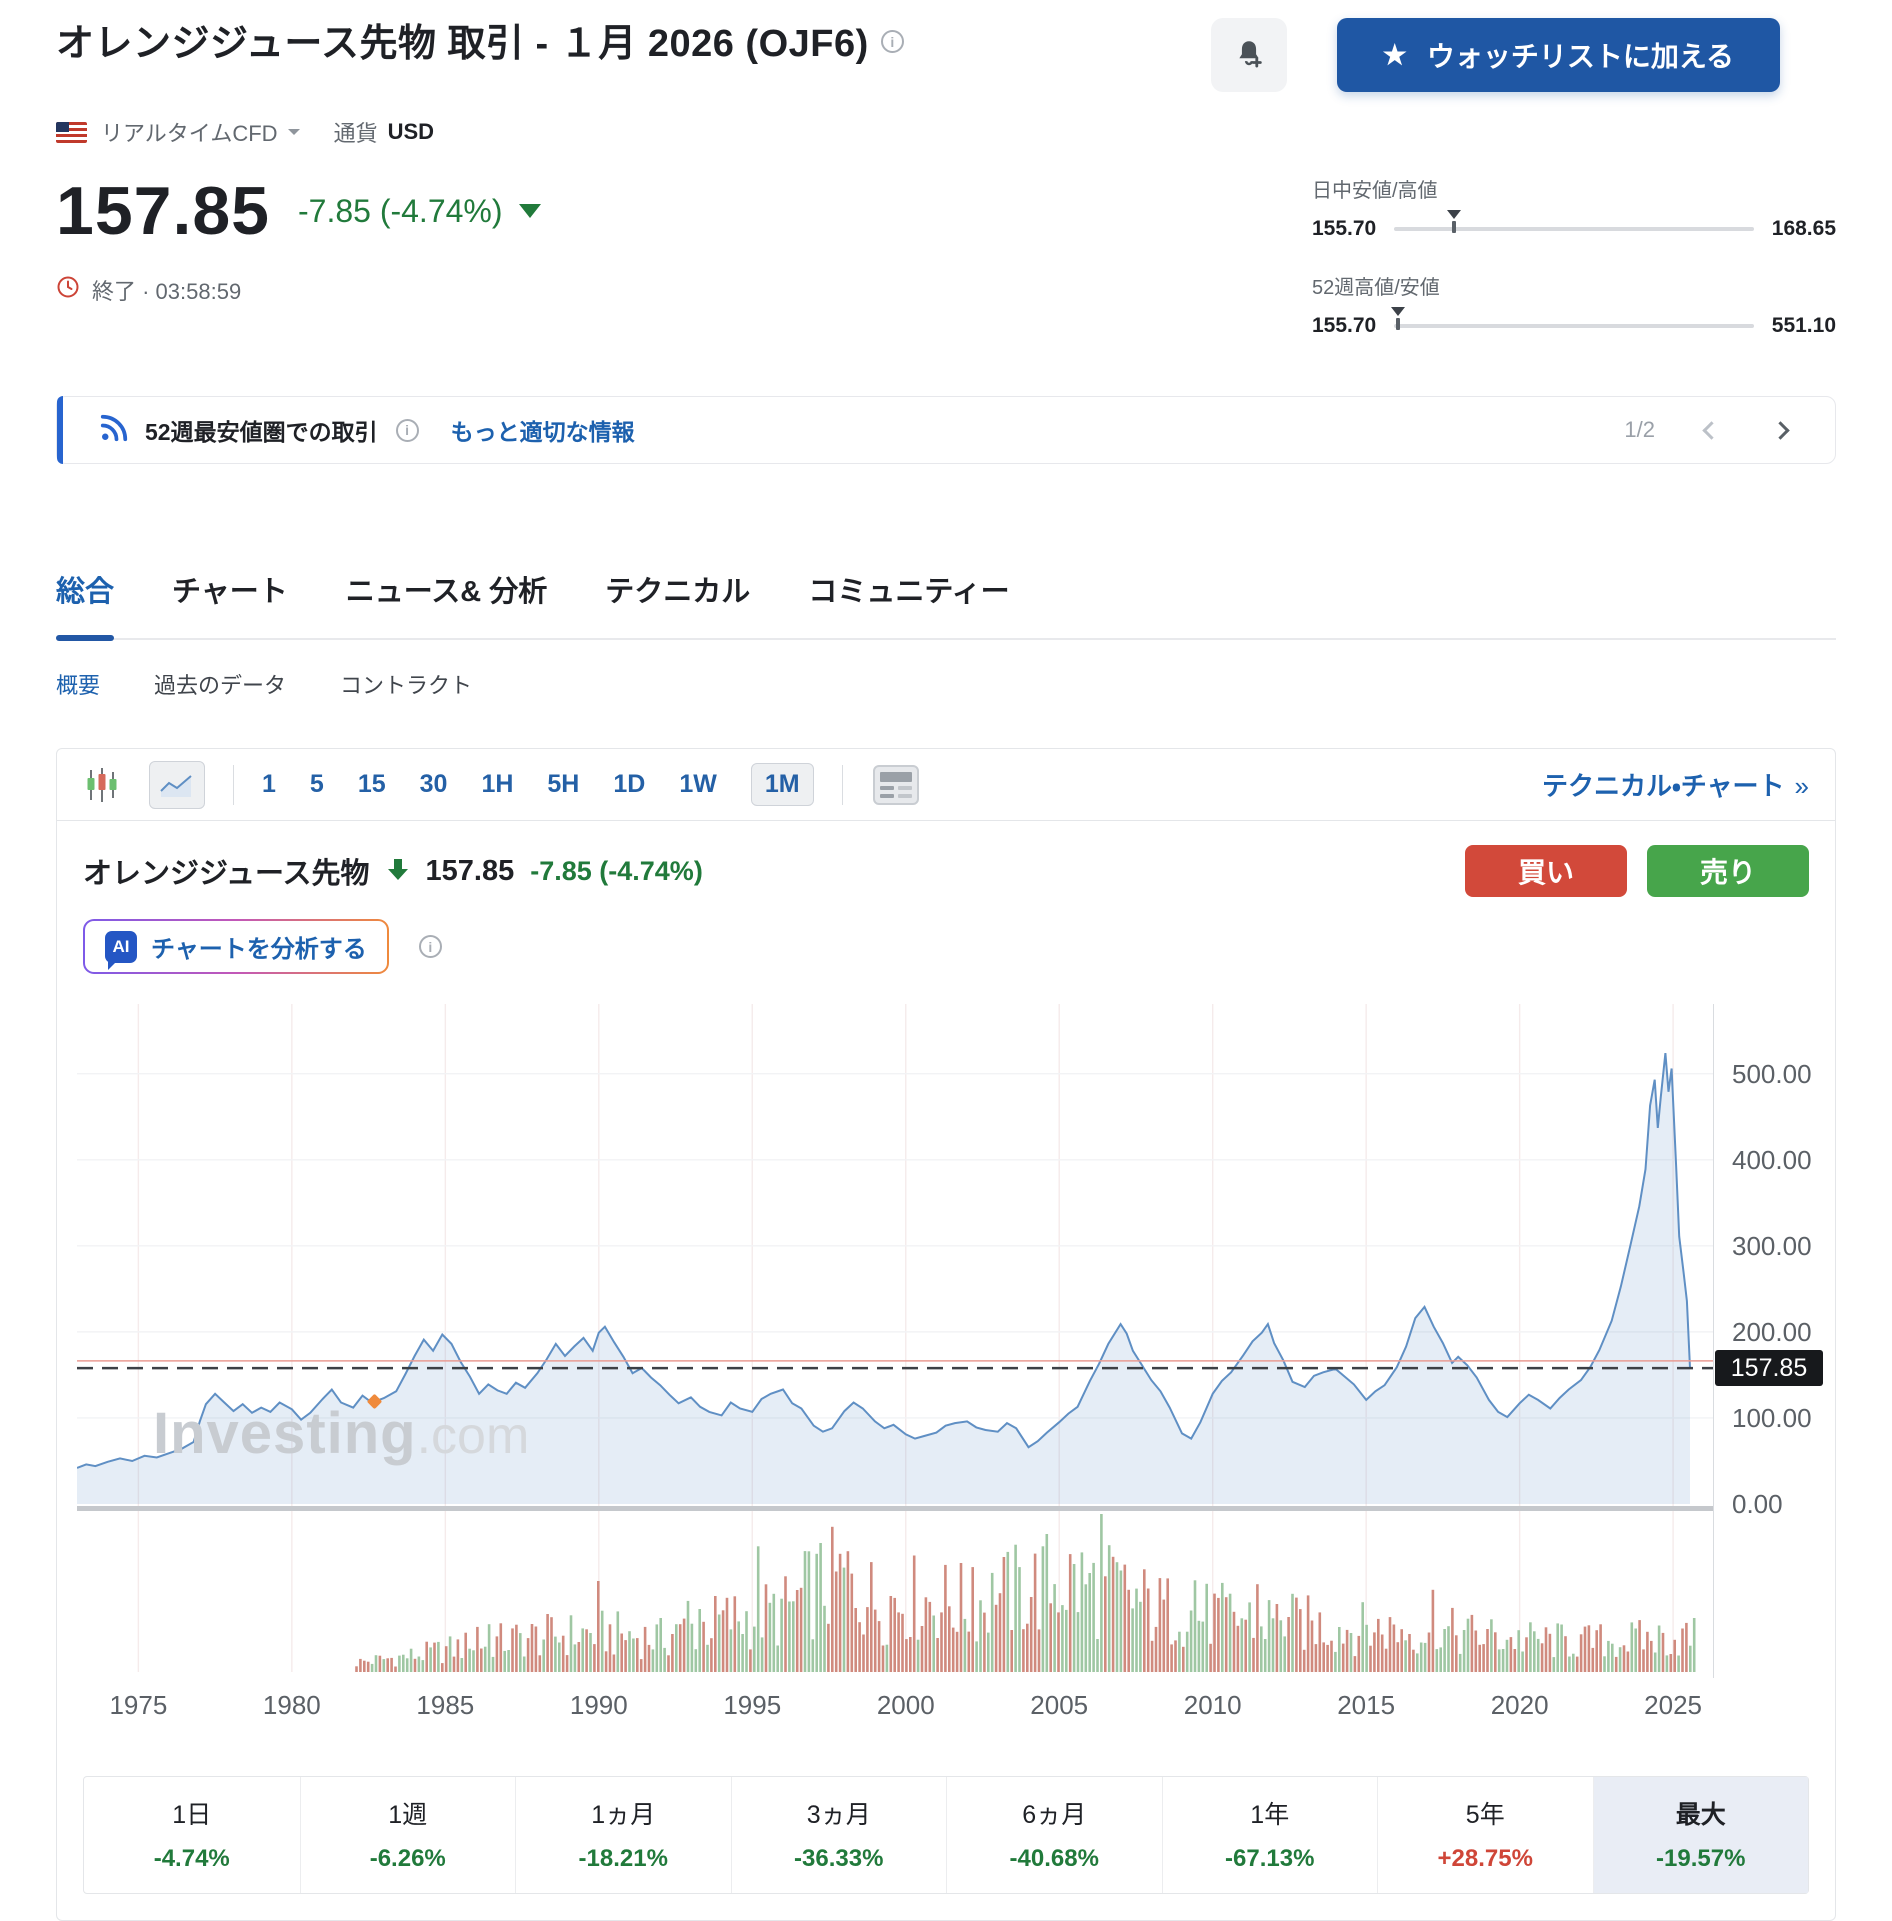 This screenshot has height=1921, width=1892. I want to click on y-tick-200: 200.00, so click(1772, 1331).